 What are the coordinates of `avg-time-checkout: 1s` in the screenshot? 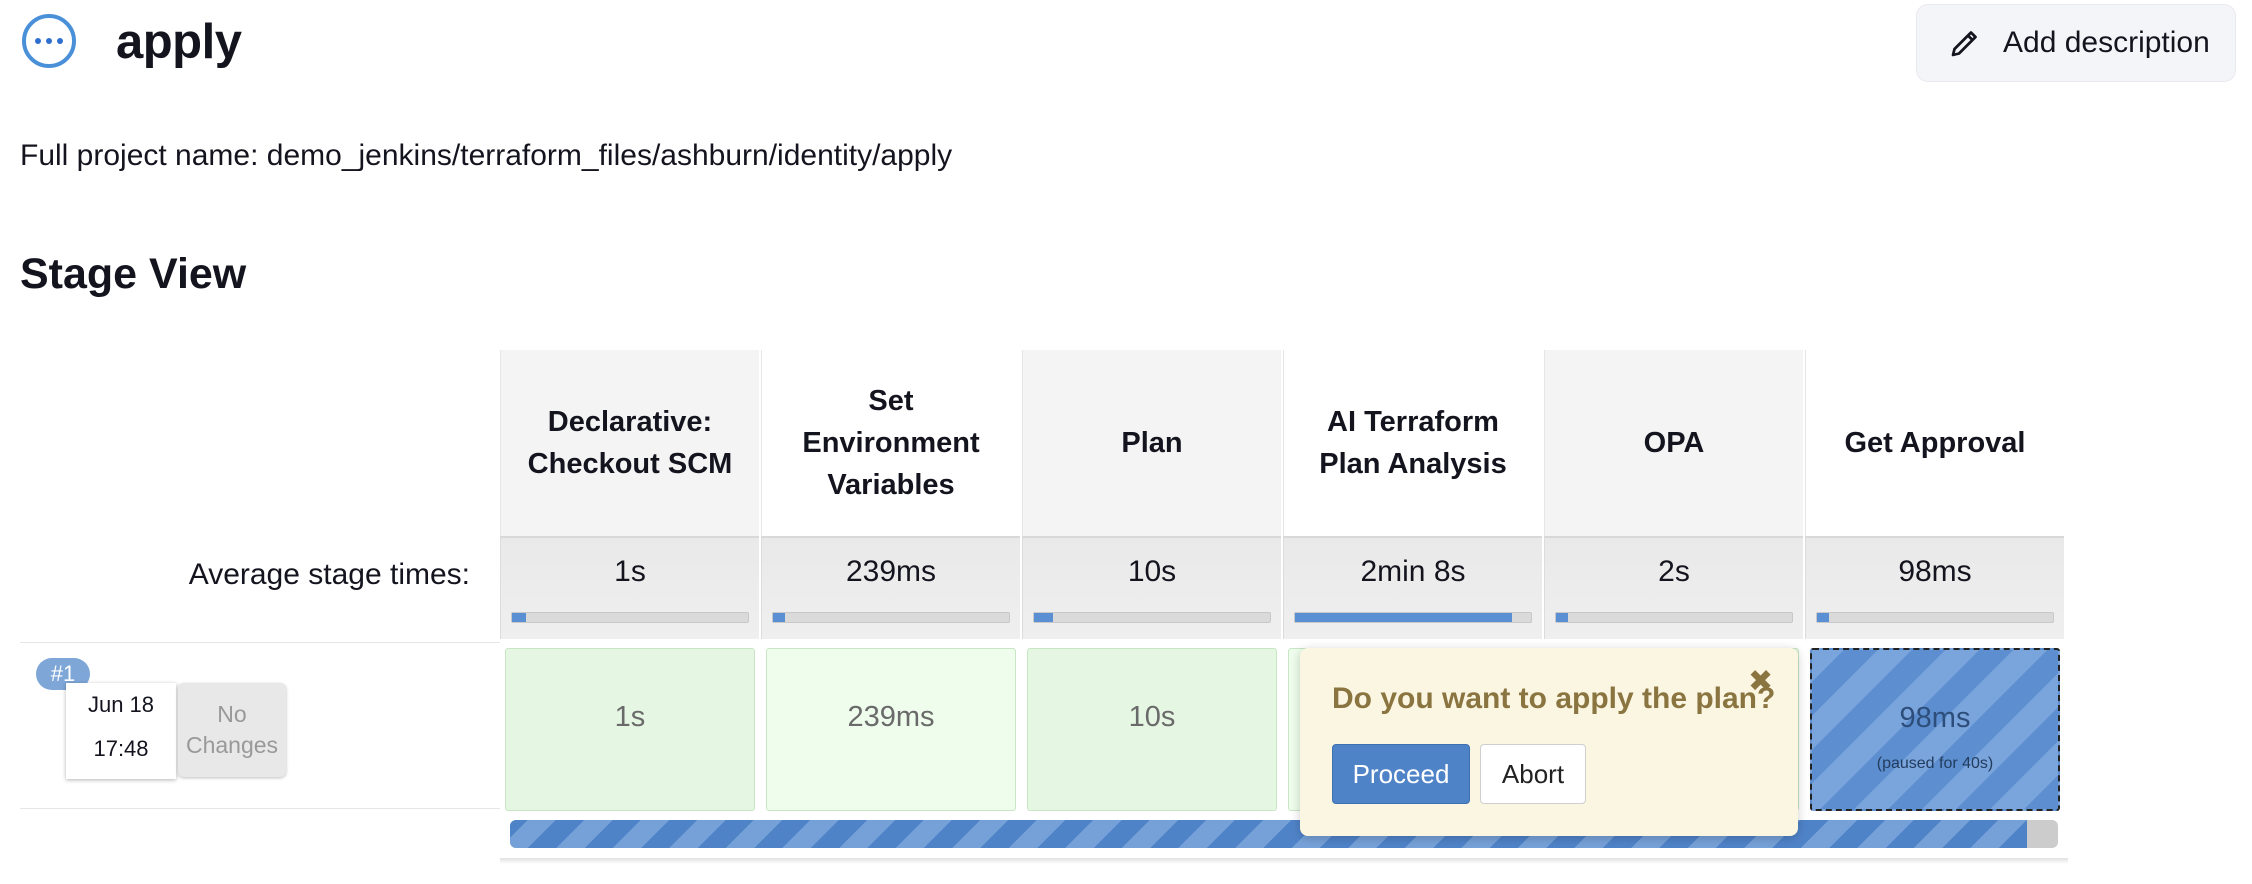 It's located at (629, 587).